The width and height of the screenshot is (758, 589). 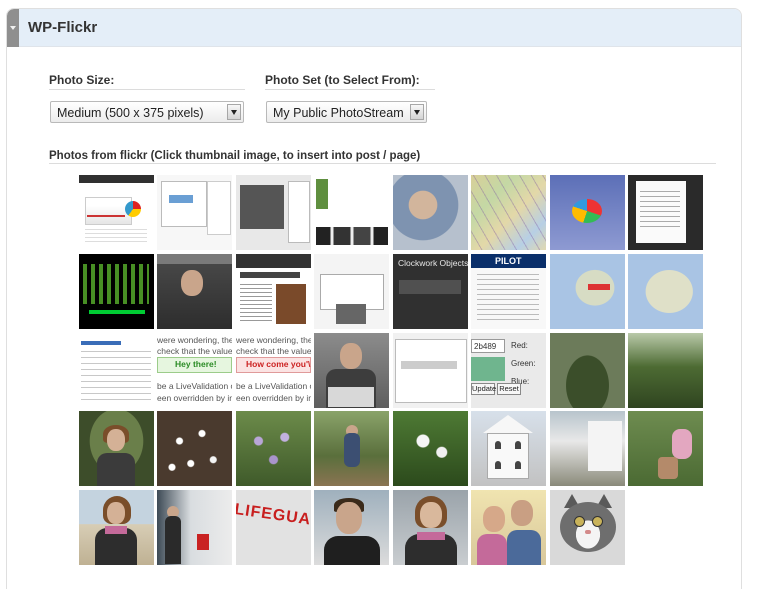 I want to click on thumb-caption: How come you'\, so click(x=278, y=364).